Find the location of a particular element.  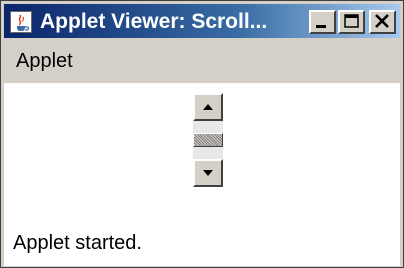

menu-bar: Applet is located at coordinates (202, 61).